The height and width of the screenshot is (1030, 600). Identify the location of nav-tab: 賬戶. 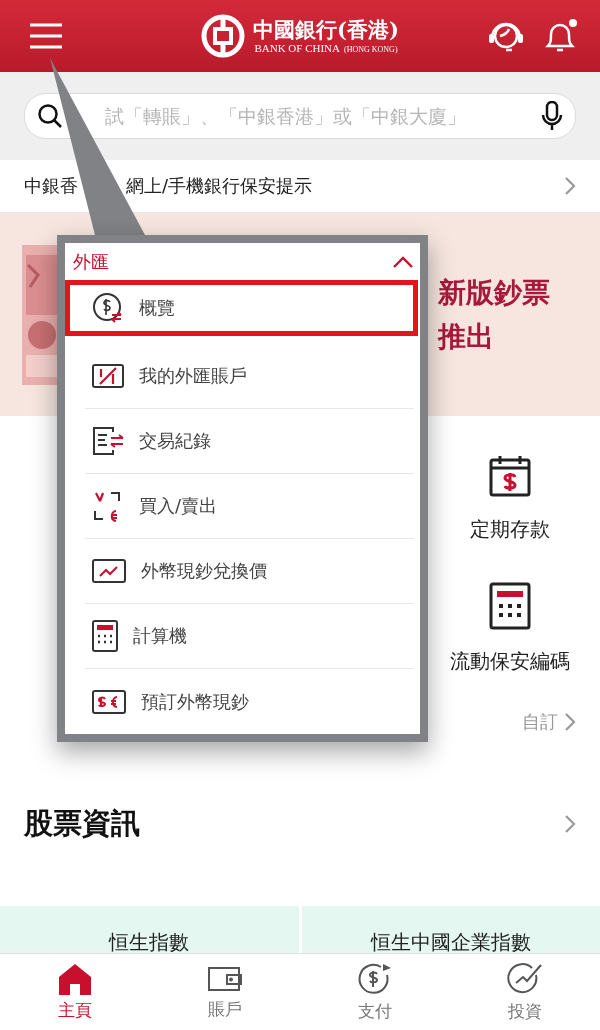
(225, 992).